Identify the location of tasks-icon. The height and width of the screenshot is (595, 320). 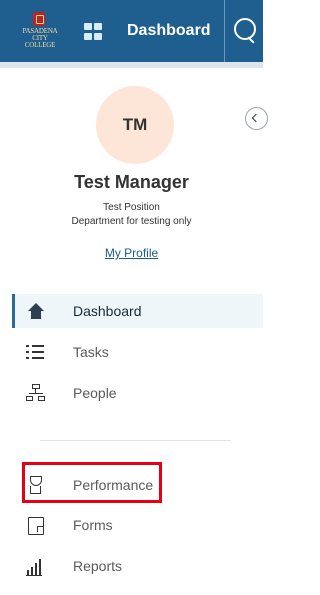
(36, 352).